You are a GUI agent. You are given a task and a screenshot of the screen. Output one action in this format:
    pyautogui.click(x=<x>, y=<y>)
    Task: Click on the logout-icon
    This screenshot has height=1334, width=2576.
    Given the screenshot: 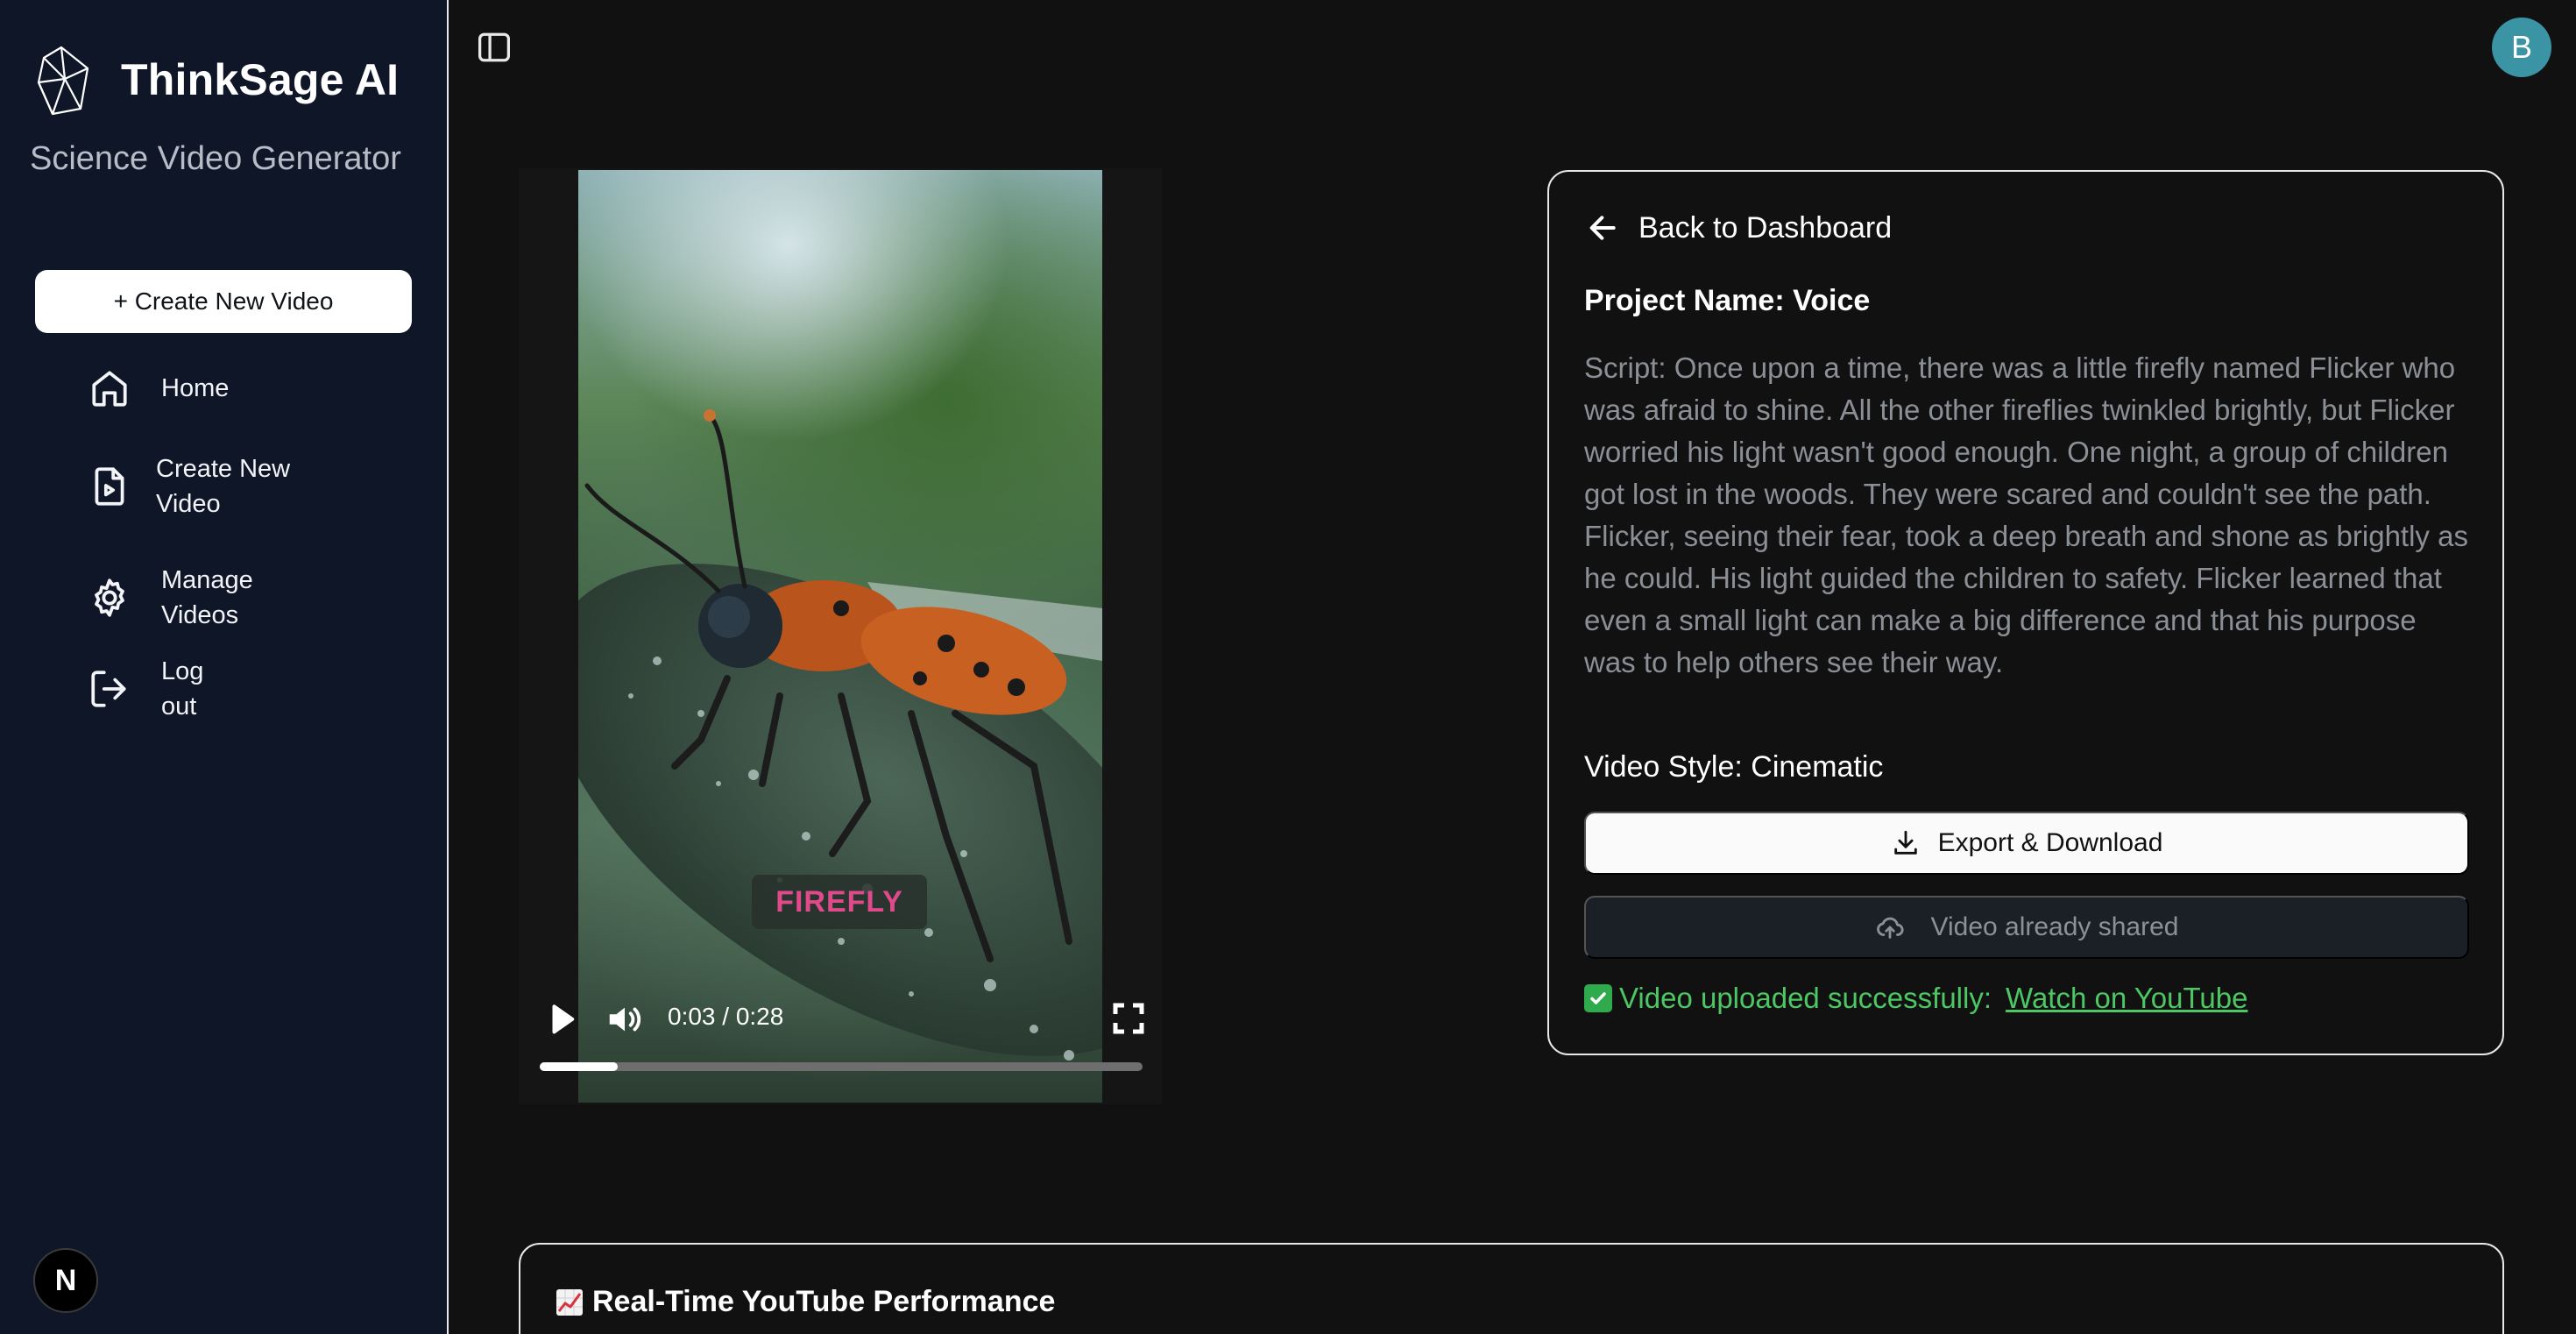 What is the action you would take?
    pyautogui.click(x=108, y=689)
    